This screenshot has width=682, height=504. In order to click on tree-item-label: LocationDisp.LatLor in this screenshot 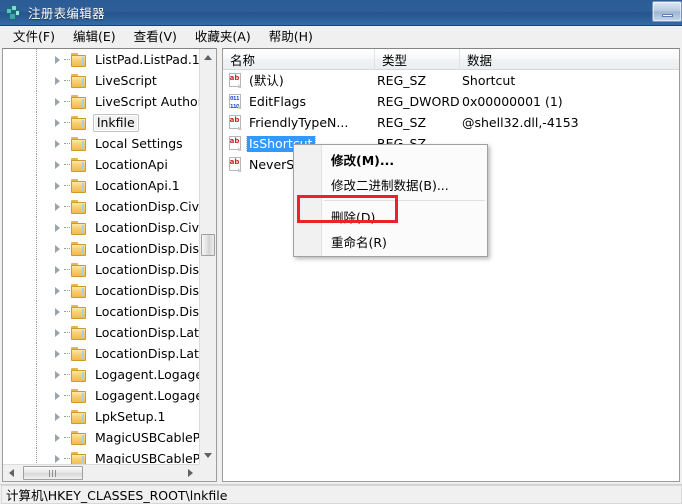, I will do `click(147, 353)`.